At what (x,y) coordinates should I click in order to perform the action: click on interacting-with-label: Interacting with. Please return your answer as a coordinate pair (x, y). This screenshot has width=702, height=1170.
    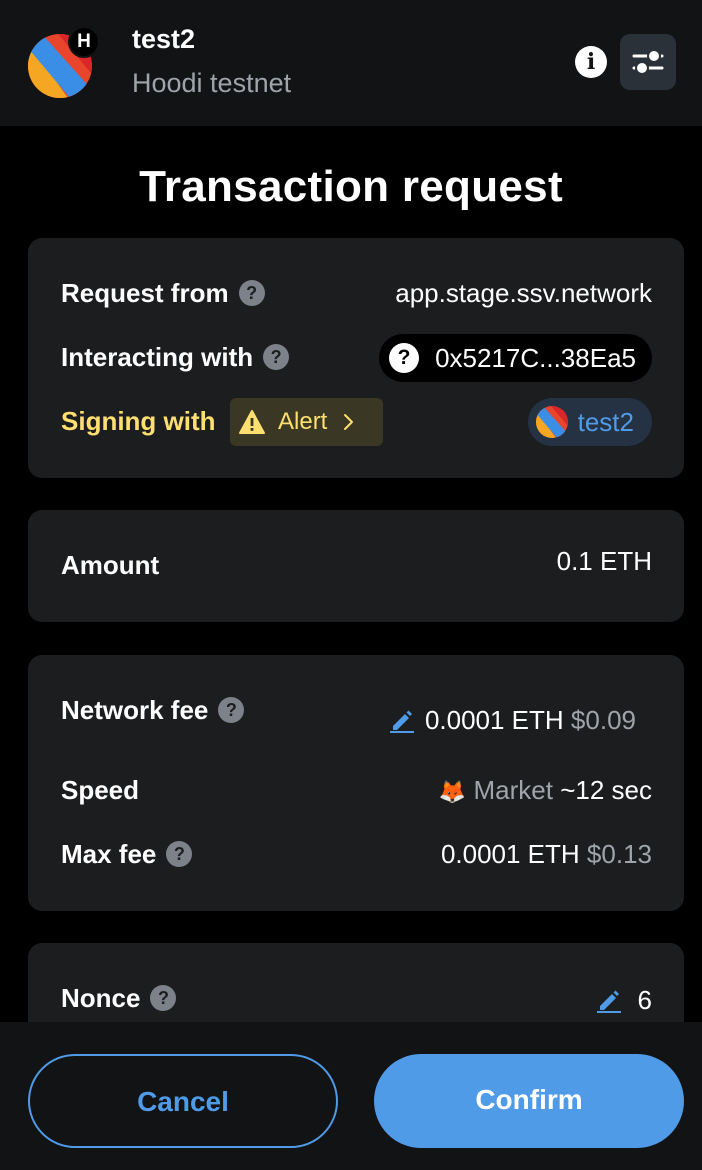
    Looking at the image, I should click on (157, 357).